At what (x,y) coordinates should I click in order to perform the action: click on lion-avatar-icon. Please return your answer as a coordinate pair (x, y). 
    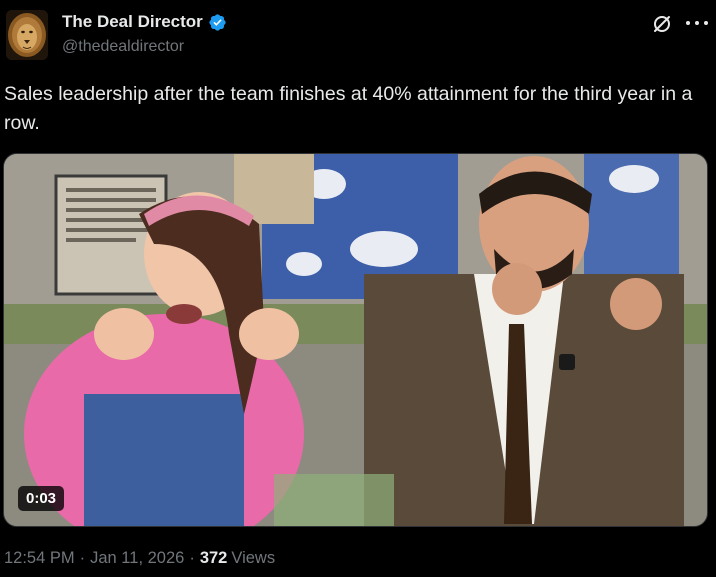
    Looking at the image, I should click on (27, 35).